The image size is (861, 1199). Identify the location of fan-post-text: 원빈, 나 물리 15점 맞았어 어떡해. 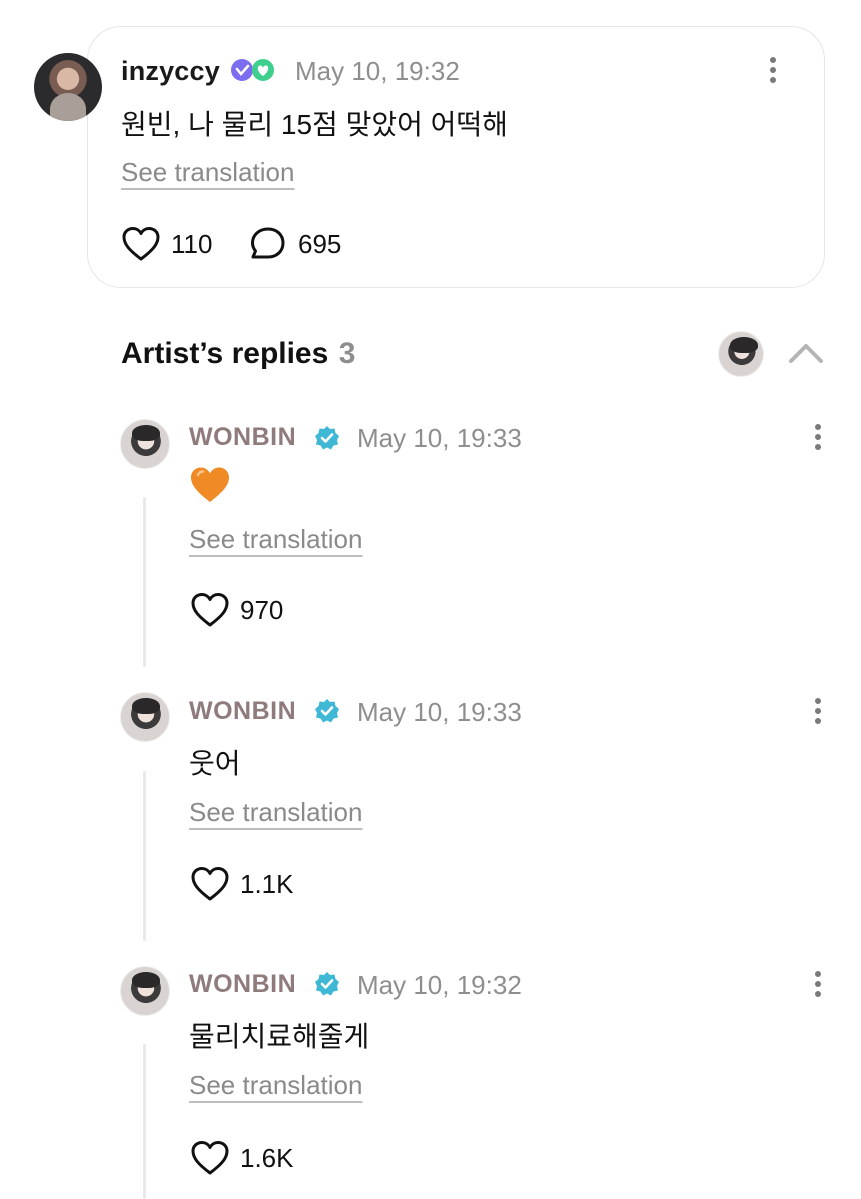
(314, 124).